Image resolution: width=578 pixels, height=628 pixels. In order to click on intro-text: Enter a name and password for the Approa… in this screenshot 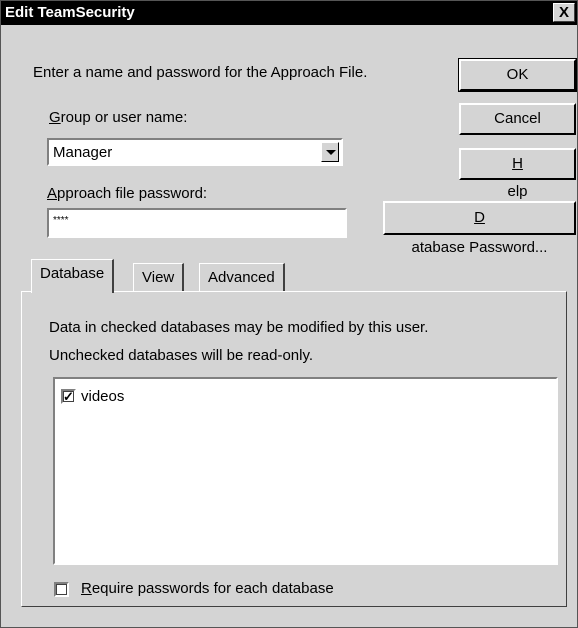, I will do `click(200, 72)`.